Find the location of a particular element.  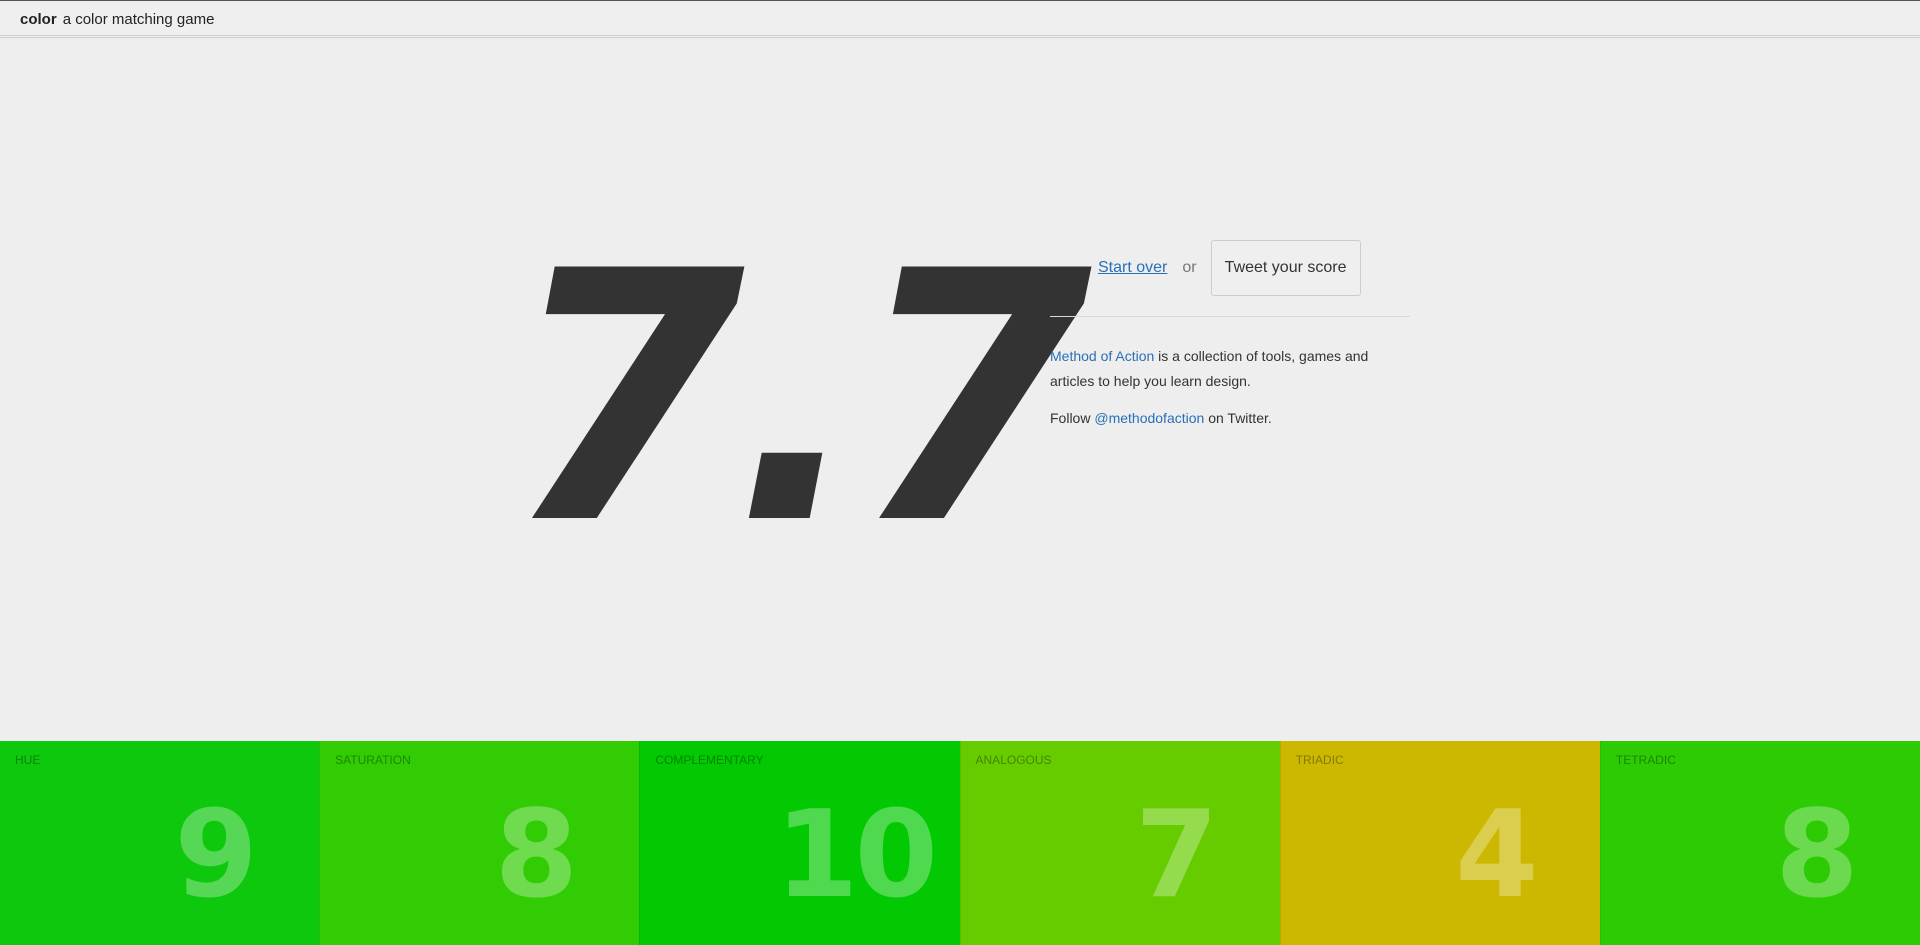

category-tetradic: TETRADIC 8 is located at coordinates (1759, 843).